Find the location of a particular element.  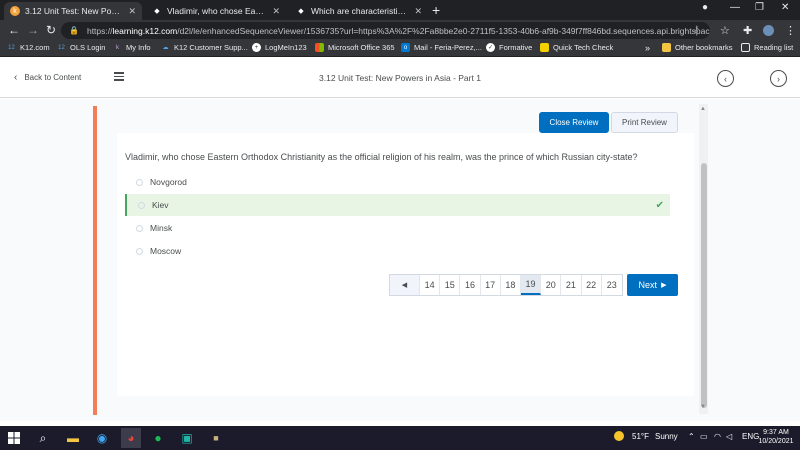

more-bookmarks-button: » is located at coordinates (647, 48).